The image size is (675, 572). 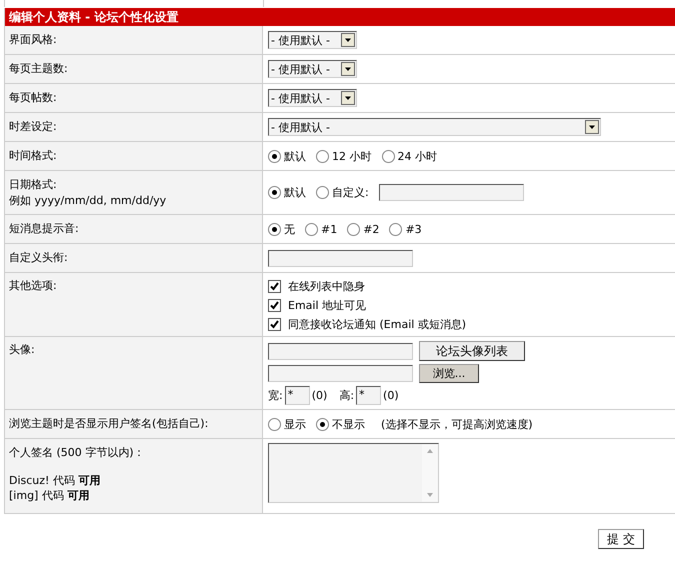 I want to click on width-label: 宽:, so click(x=275, y=395).